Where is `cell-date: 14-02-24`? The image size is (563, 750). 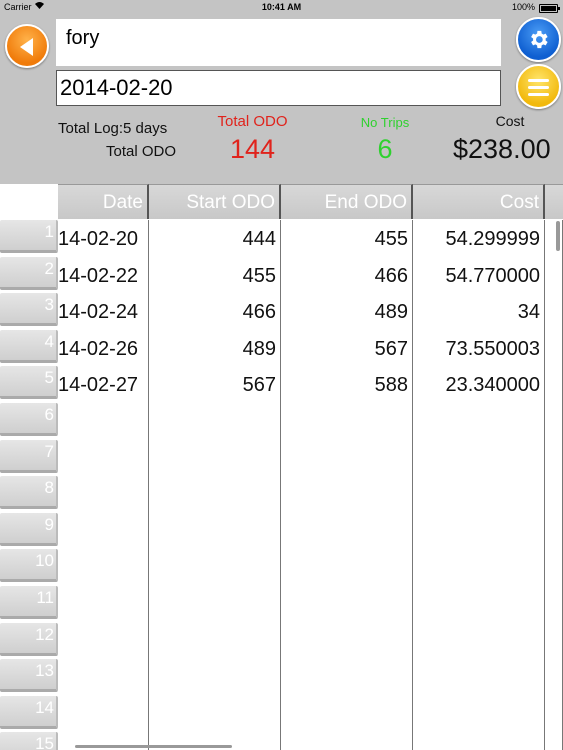
cell-date: 14-02-24 is located at coordinates (103, 312).